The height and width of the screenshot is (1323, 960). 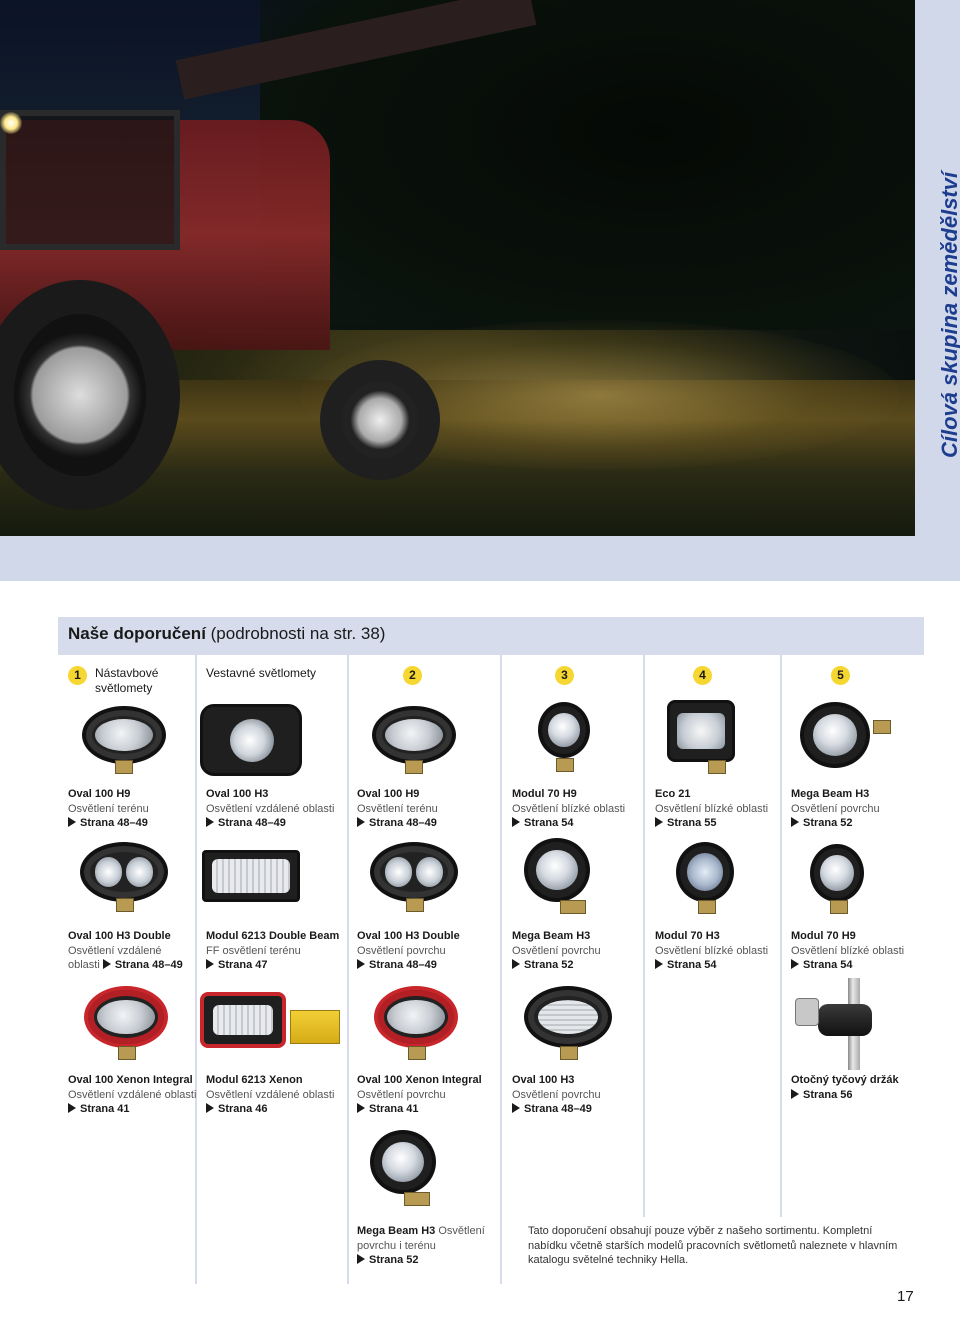 I want to click on lamp-eco-21-image, so click(x=701, y=731).